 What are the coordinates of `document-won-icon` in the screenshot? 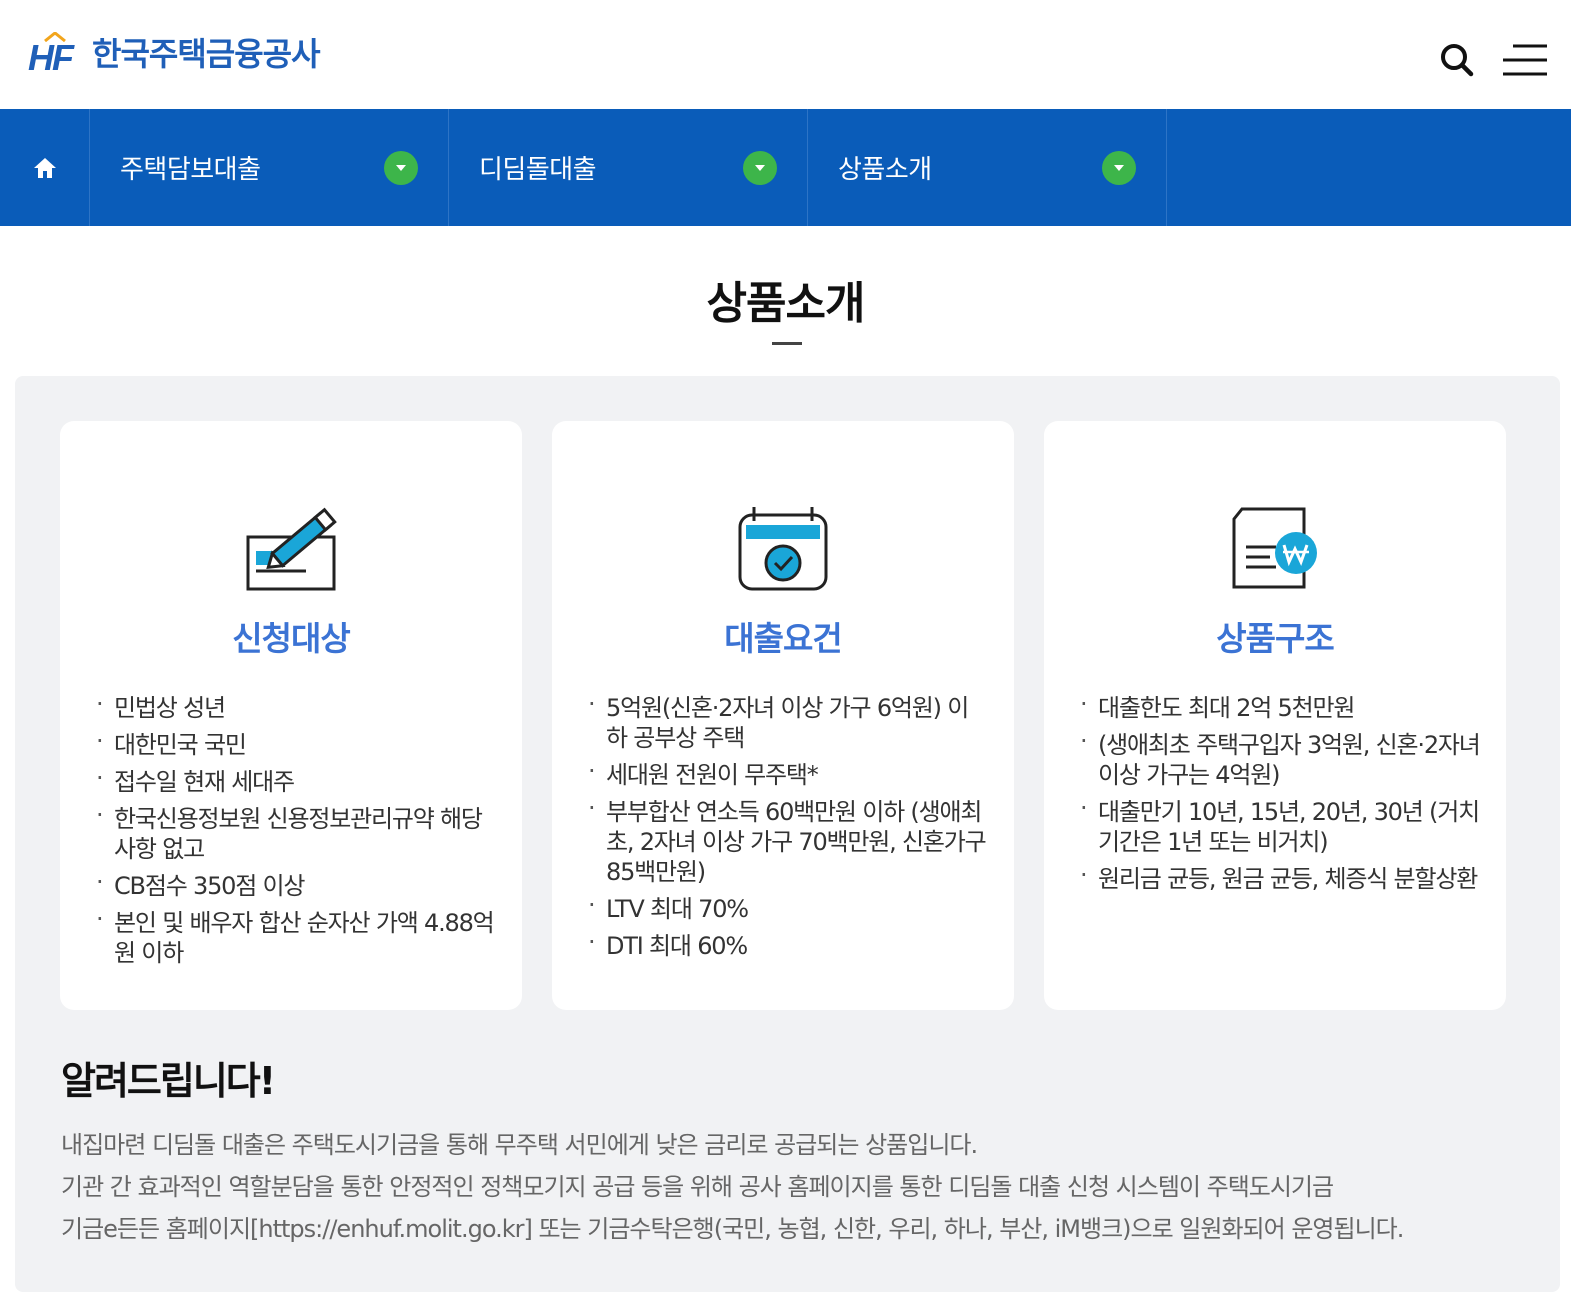 It's located at (1274, 548).